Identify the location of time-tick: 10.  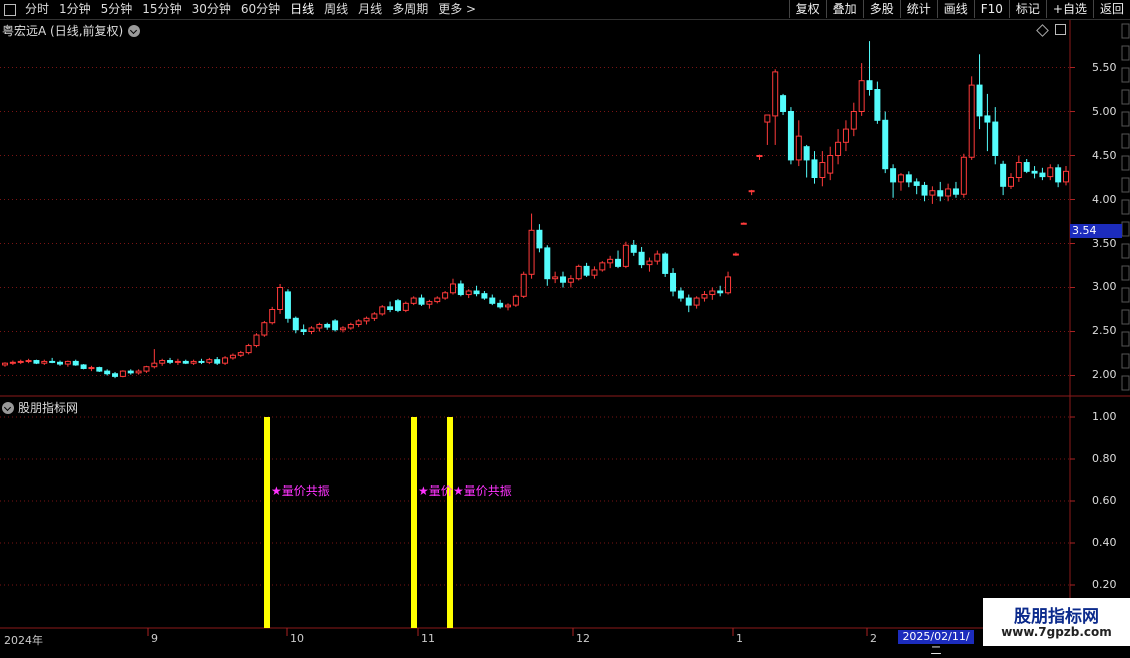
(297, 638).